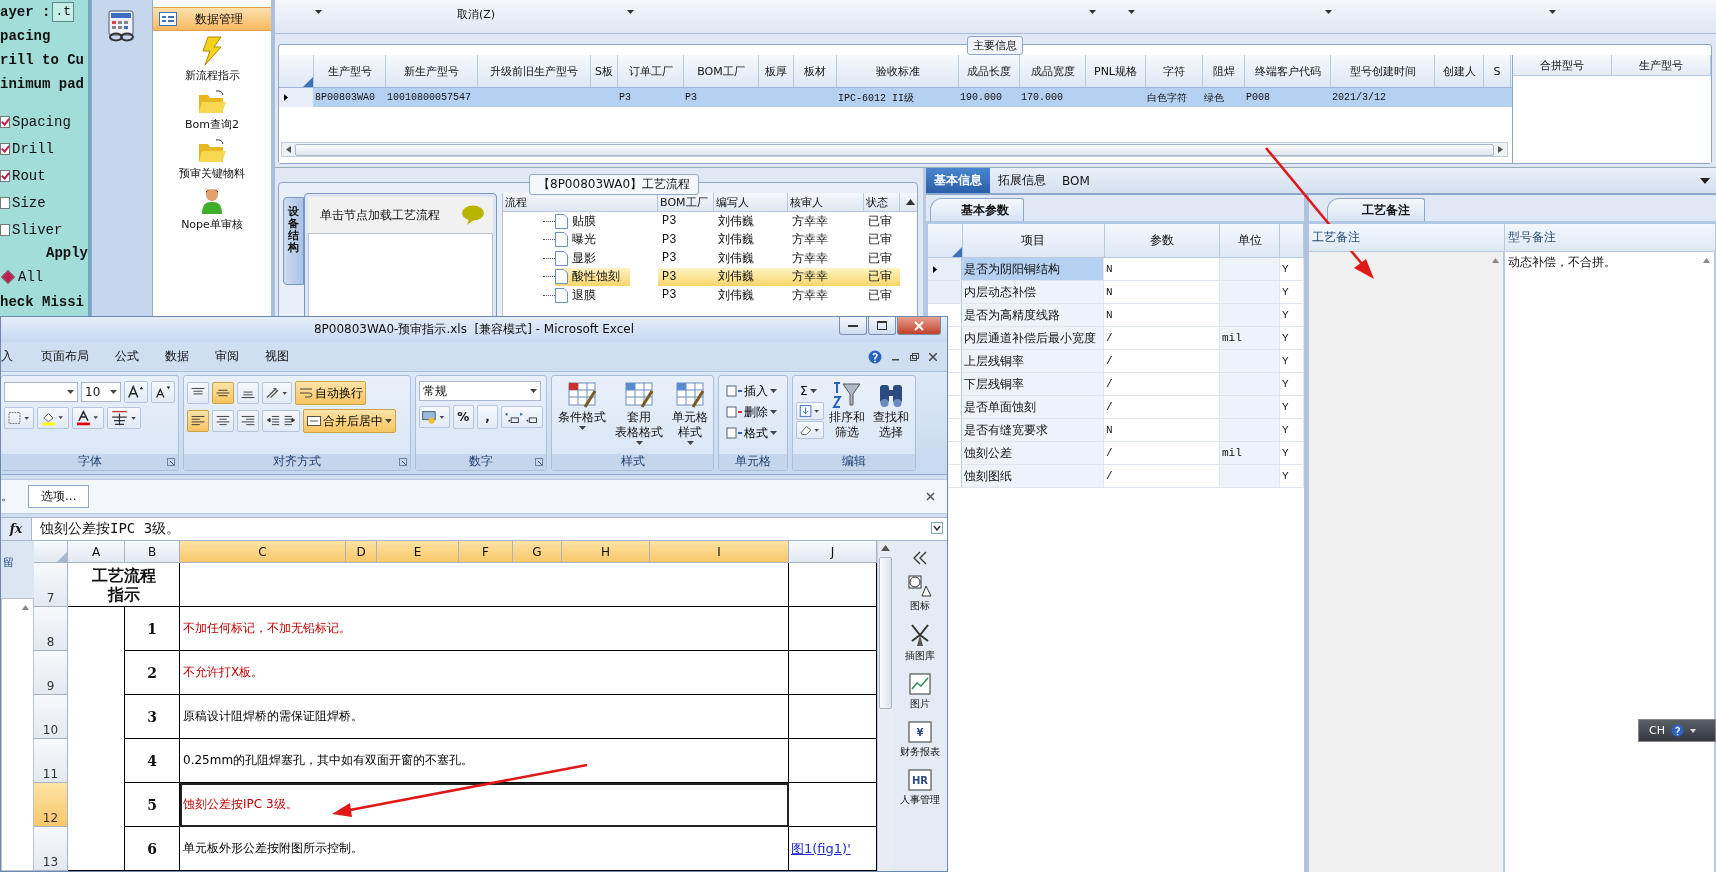  I want to click on scroll-up-icon, so click(911, 202).